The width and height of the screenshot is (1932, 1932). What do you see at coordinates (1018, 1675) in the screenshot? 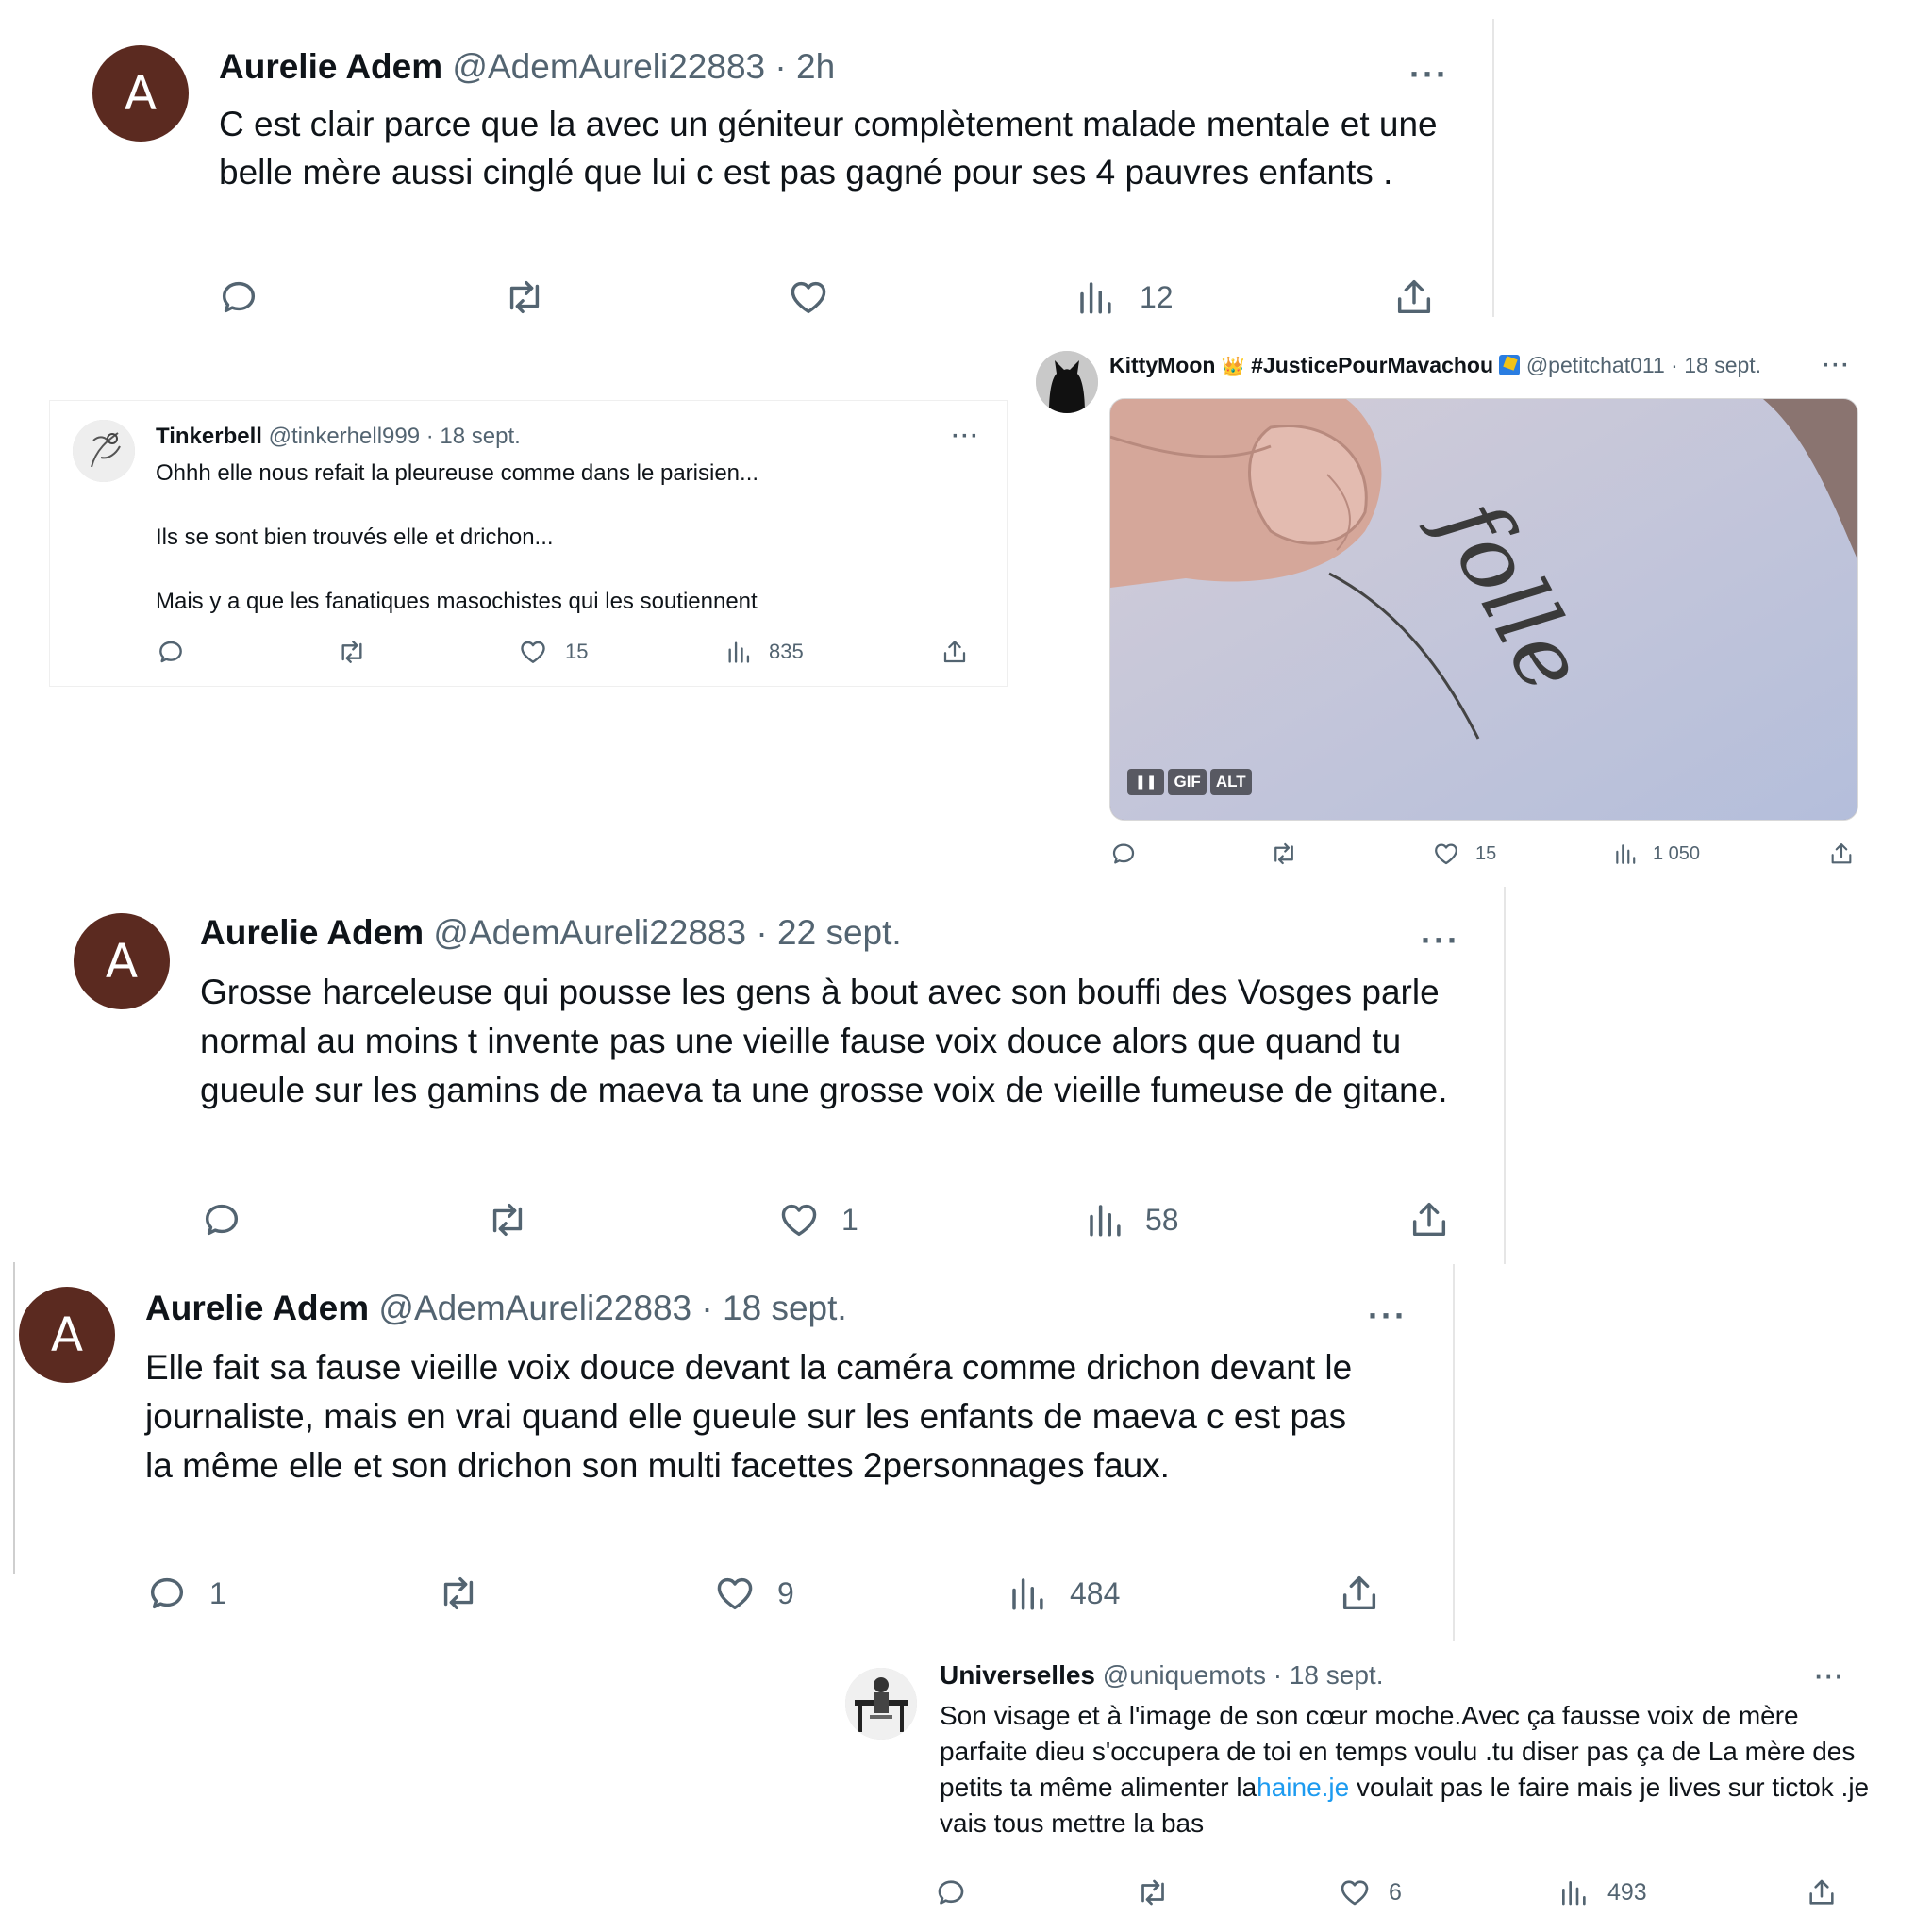
I see `author-name: Universelles` at bounding box center [1018, 1675].